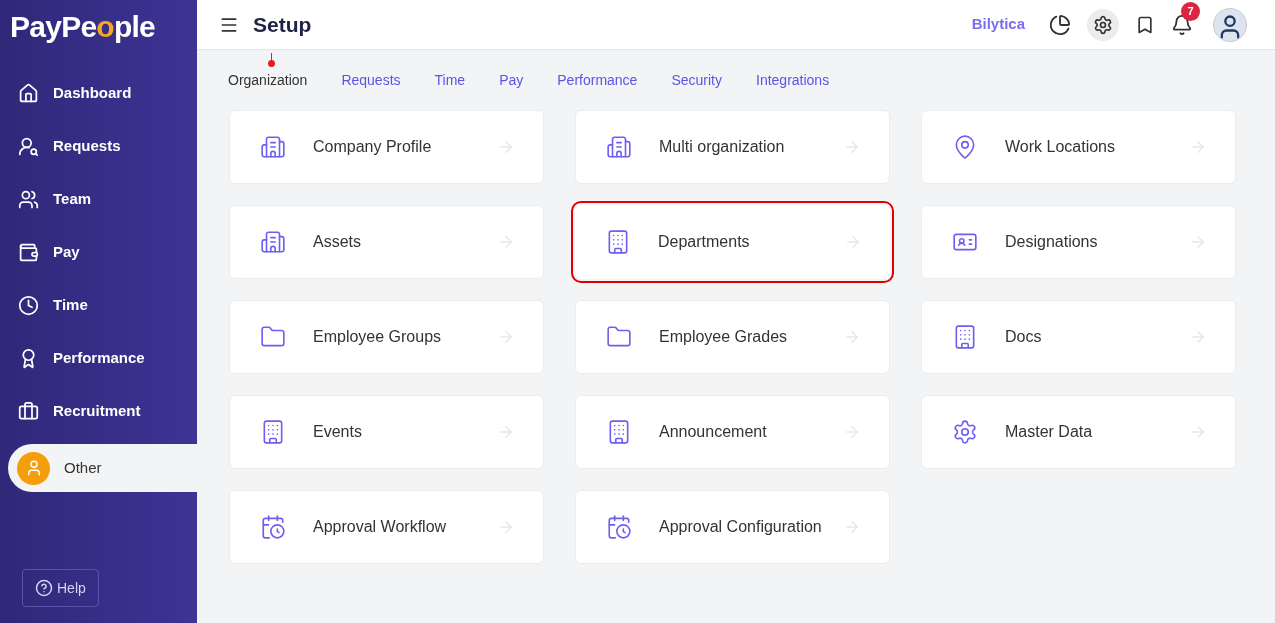 This screenshot has width=1275, height=623. What do you see at coordinates (386, 242) in the screenshot?
I see `setup-card: Assets` at bounding box center [386, 242].